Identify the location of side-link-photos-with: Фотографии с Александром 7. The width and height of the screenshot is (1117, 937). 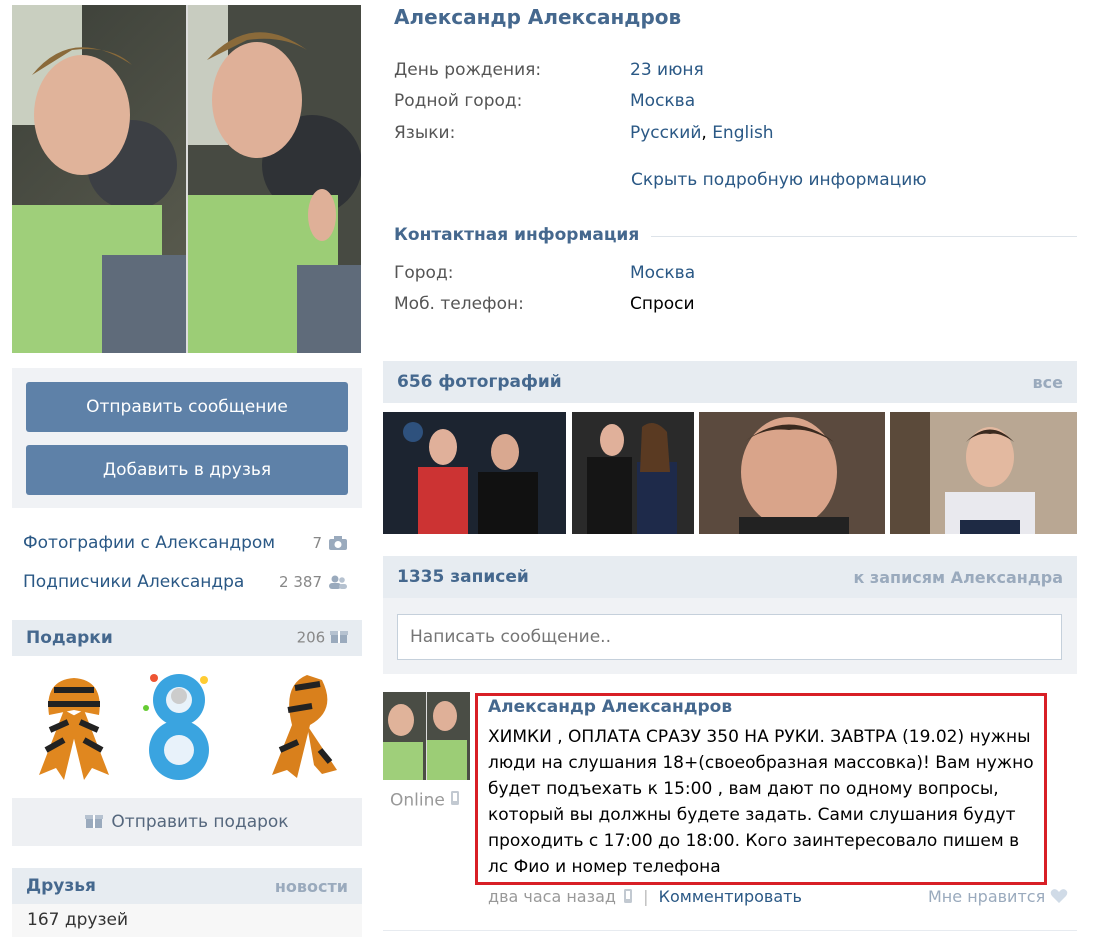
(185, 545).